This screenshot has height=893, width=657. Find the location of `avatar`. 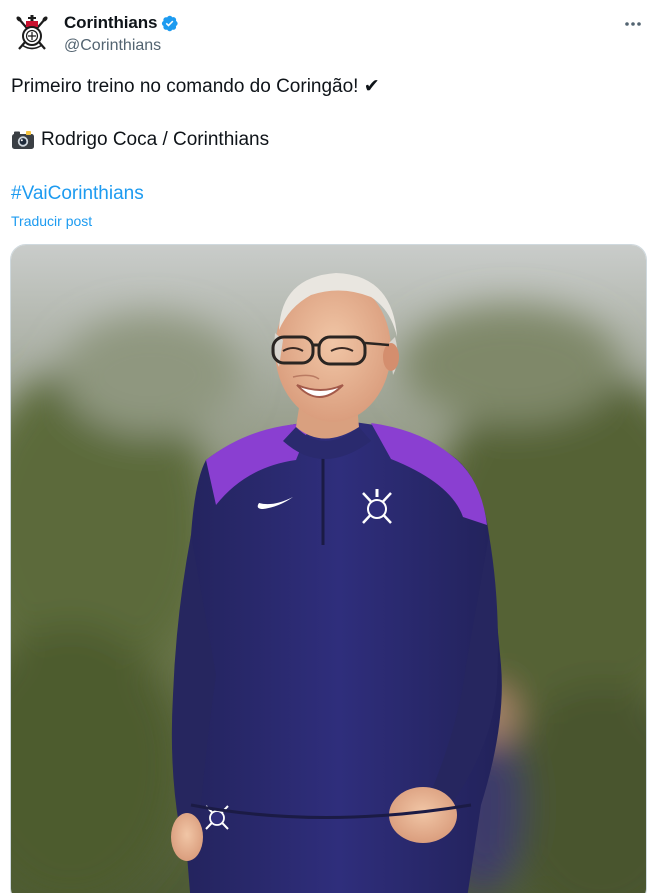

avatar is located at coordinates (32, 34).